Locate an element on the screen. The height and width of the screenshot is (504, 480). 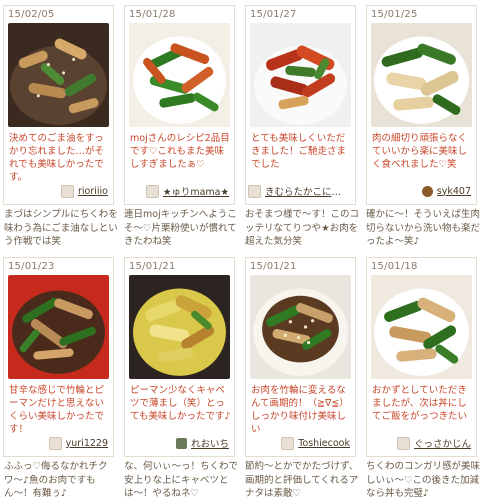
report-comment: 決めてのごま油をすっかり忘れました…がそれでも美味しかったです。 is located at coordinates (57, 158).